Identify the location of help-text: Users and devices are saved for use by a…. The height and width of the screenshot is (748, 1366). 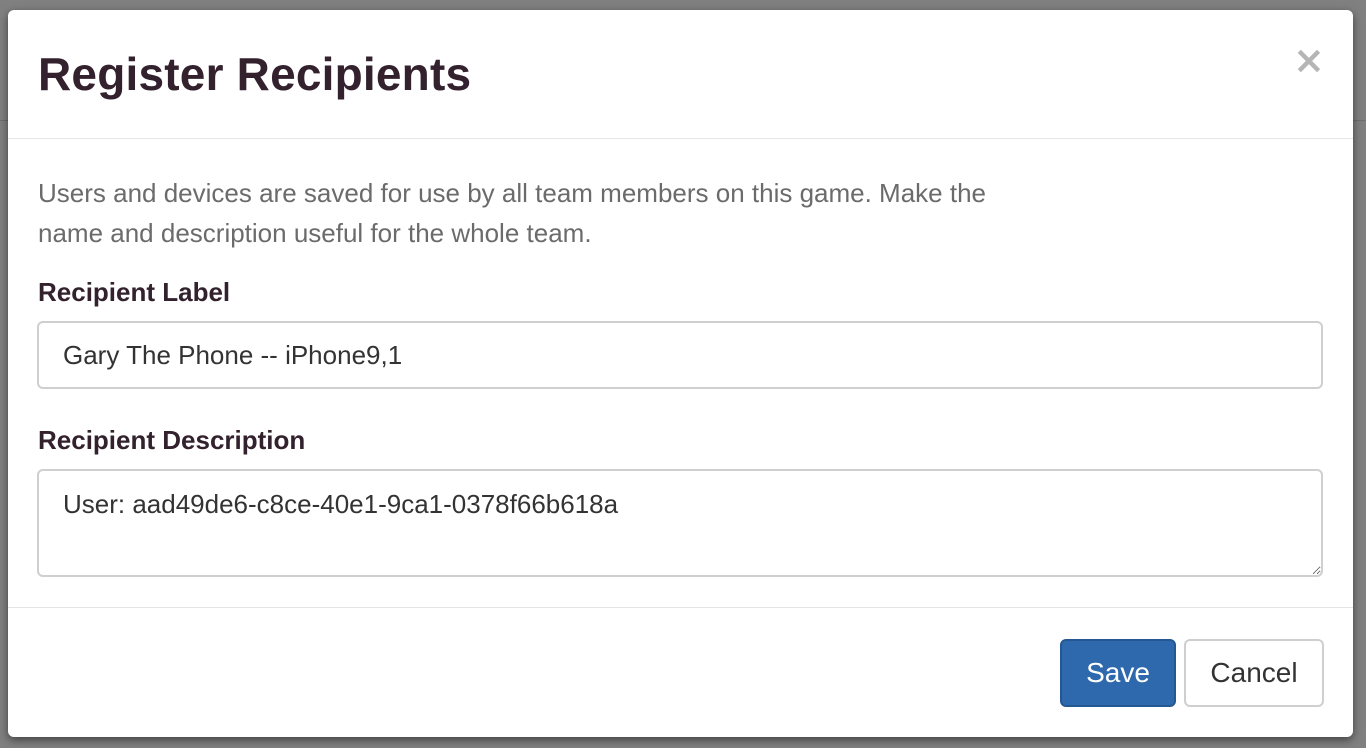
(512, 213).